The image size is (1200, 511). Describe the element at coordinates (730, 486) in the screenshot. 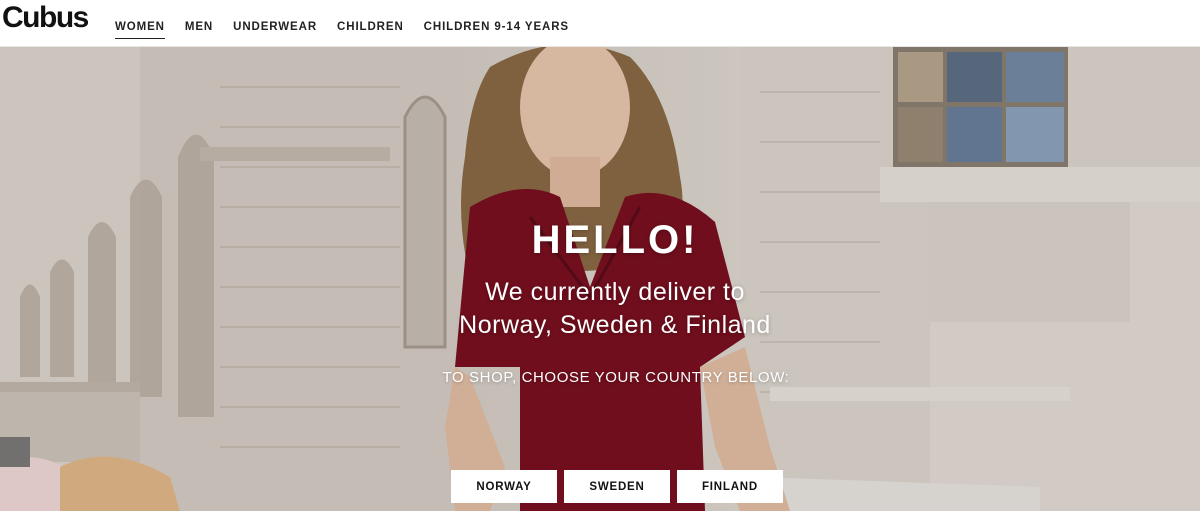

I see `finland-button: FINLAND` at that location.